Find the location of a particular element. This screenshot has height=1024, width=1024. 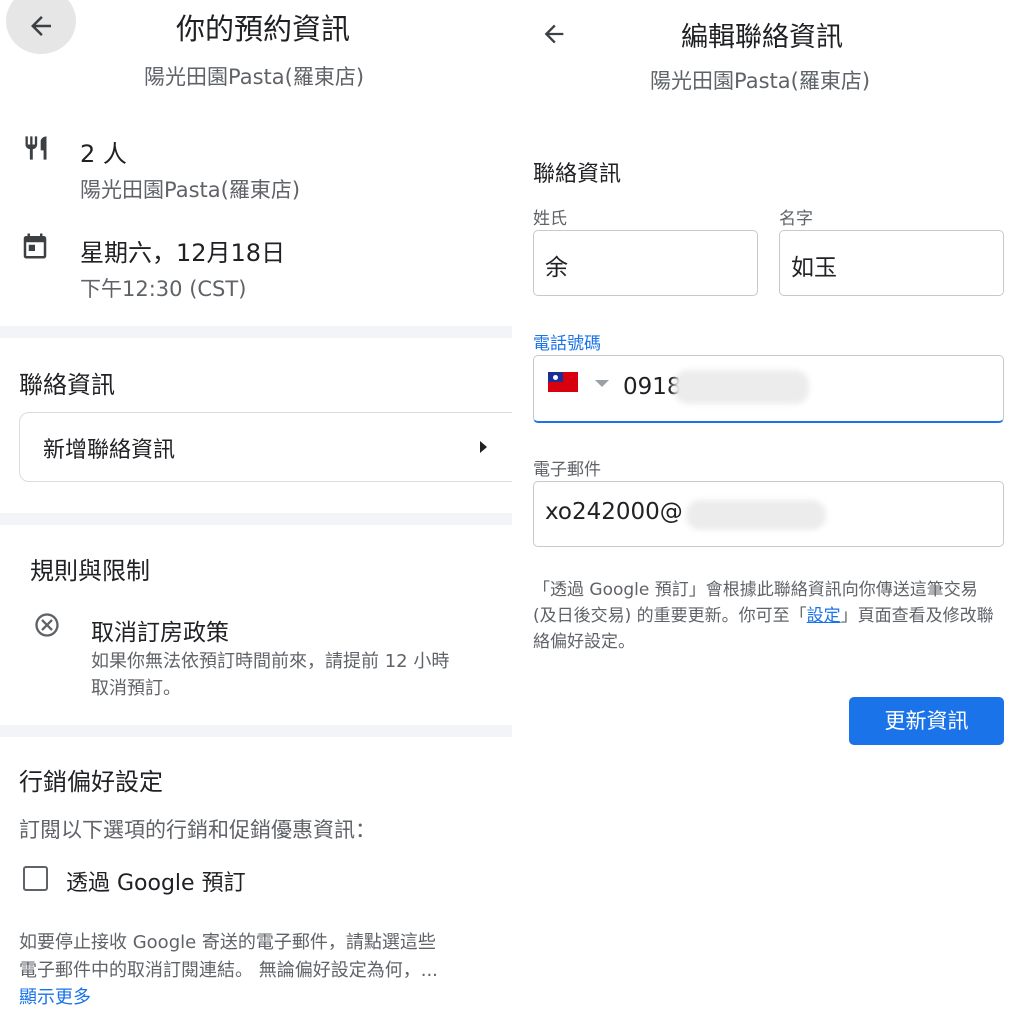

email-label: 電子郵件 is located at coordinates (567, 470).